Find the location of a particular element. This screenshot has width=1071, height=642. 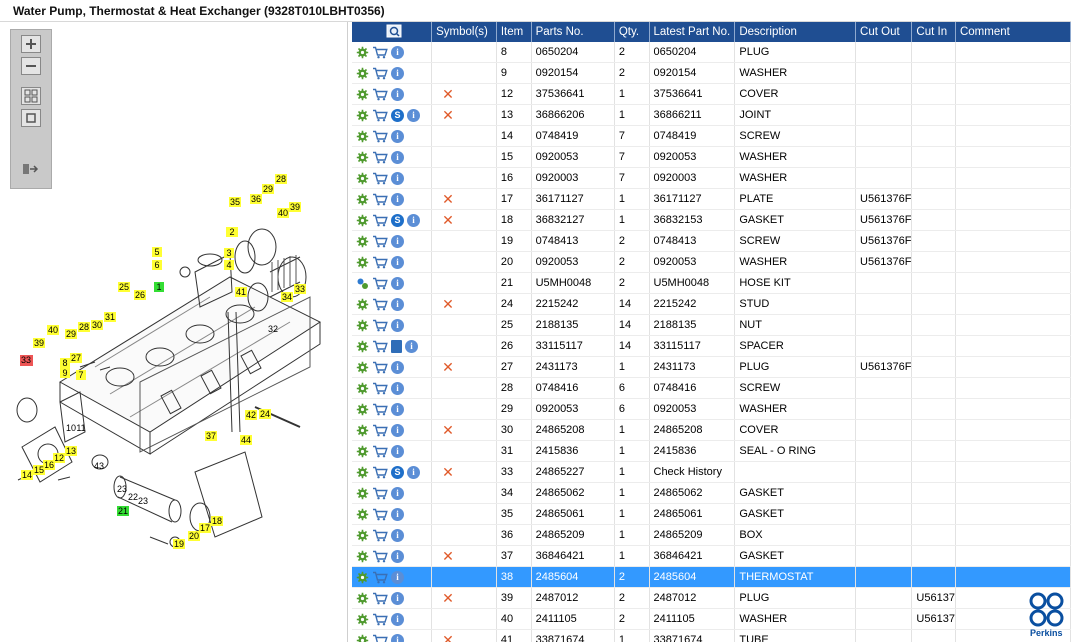

table-row: i ✕ 41 33871674 1 33871674 TUBE is located at coordinates (711, 635).